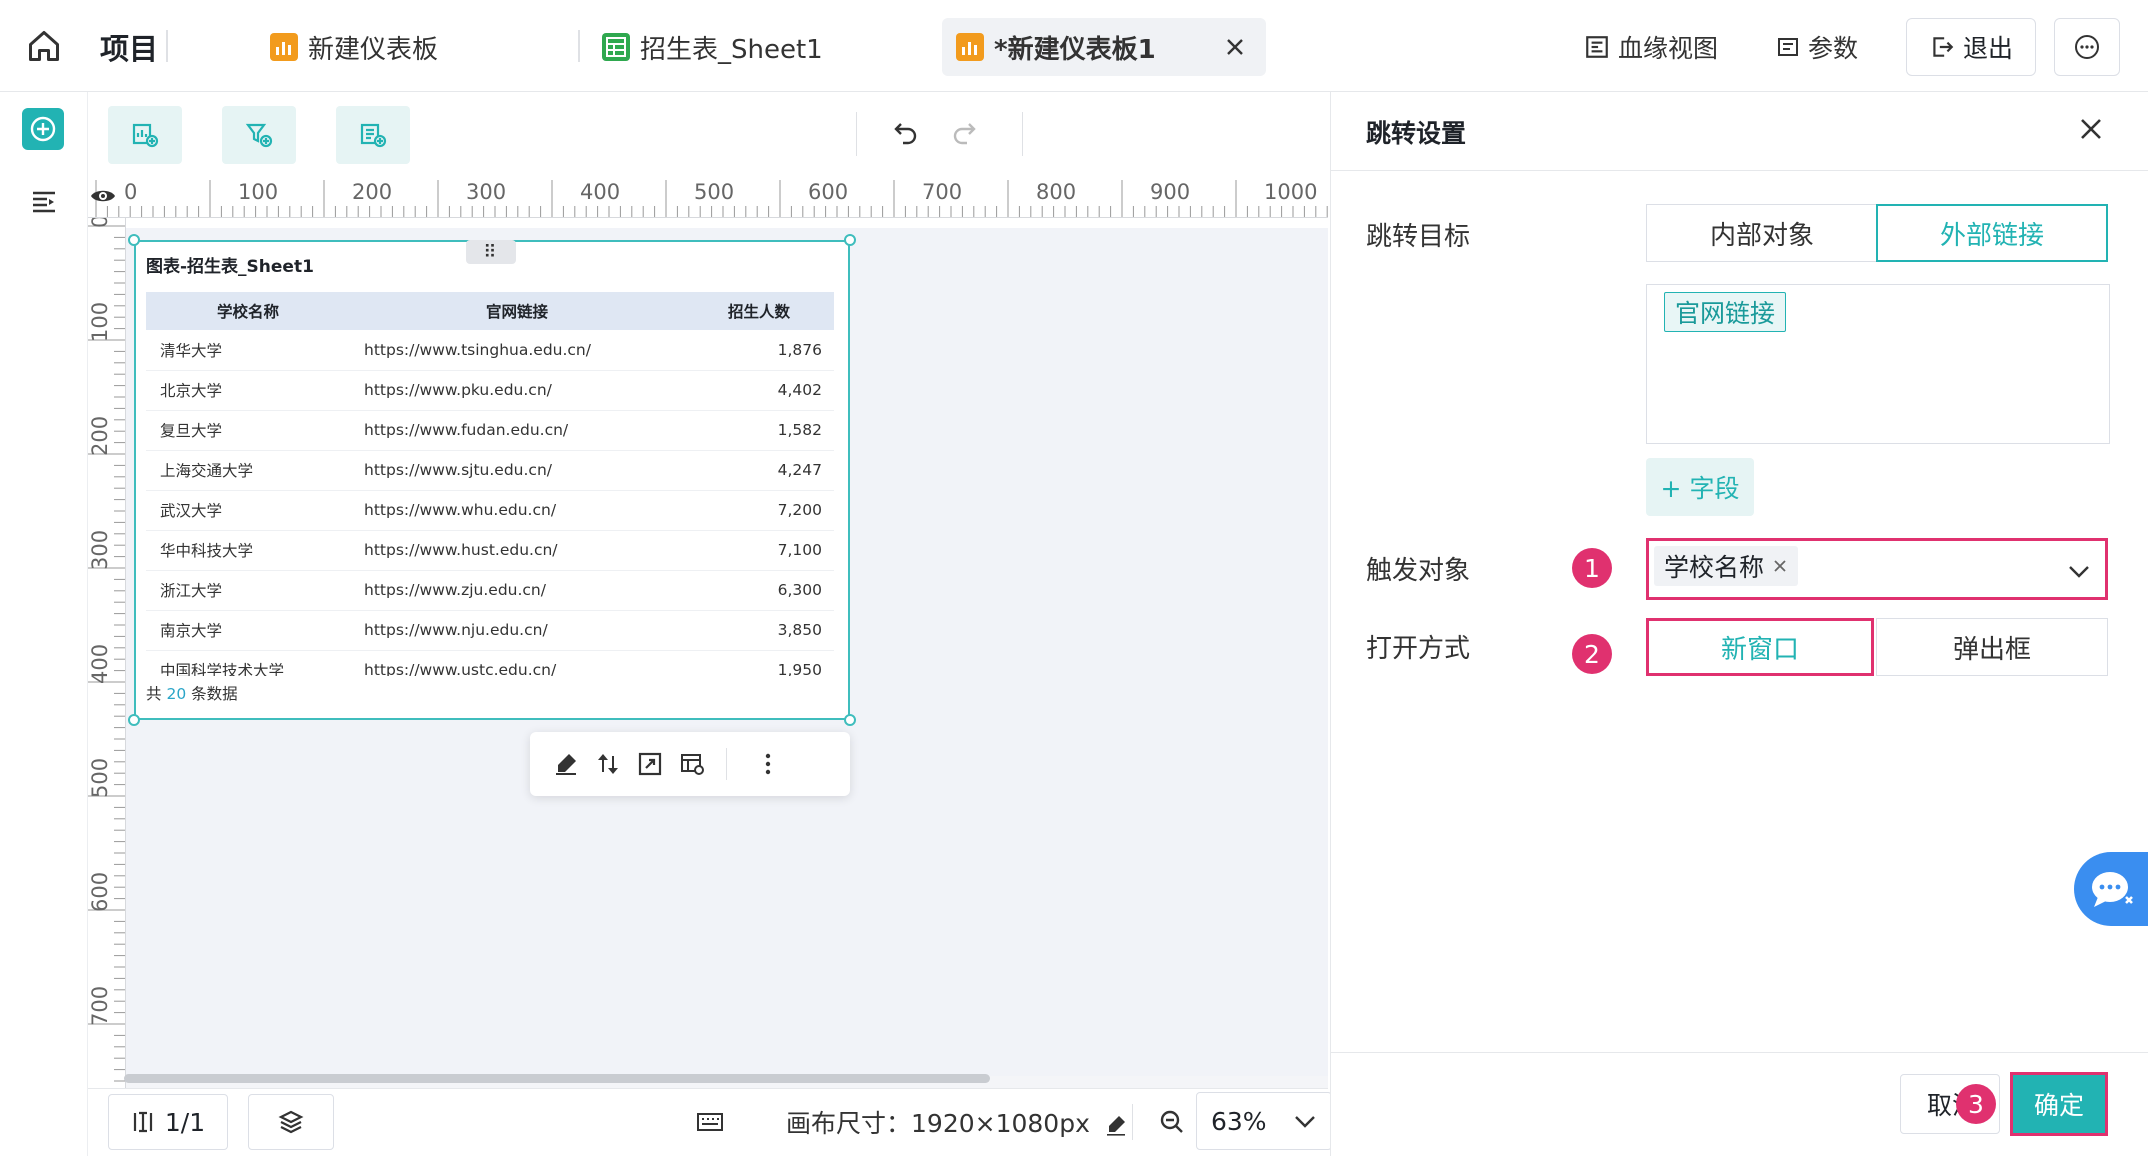  Describe the element at coordinates (1291, 192) in the screenshot. I see `ruler-label: 1000` at that location.